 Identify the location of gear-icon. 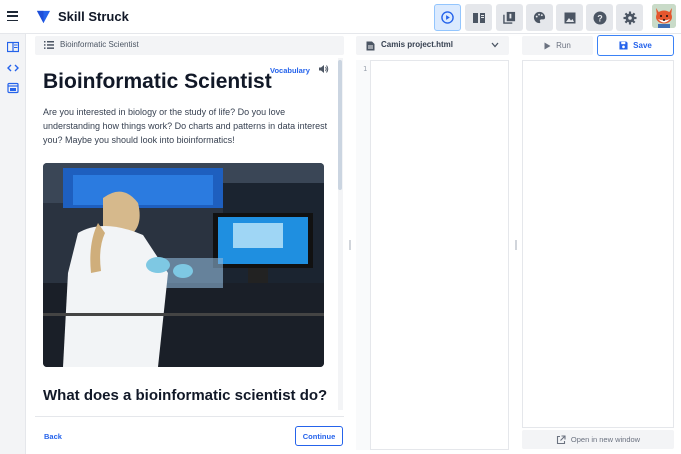
(629, 17).